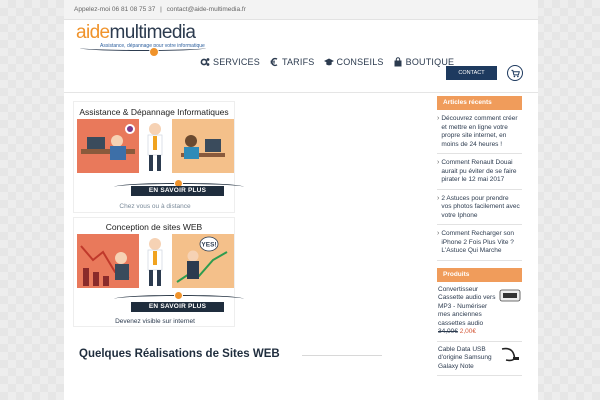 The image size is (600, 400). I want to click on promo-arc-dot, so click(178, 295).